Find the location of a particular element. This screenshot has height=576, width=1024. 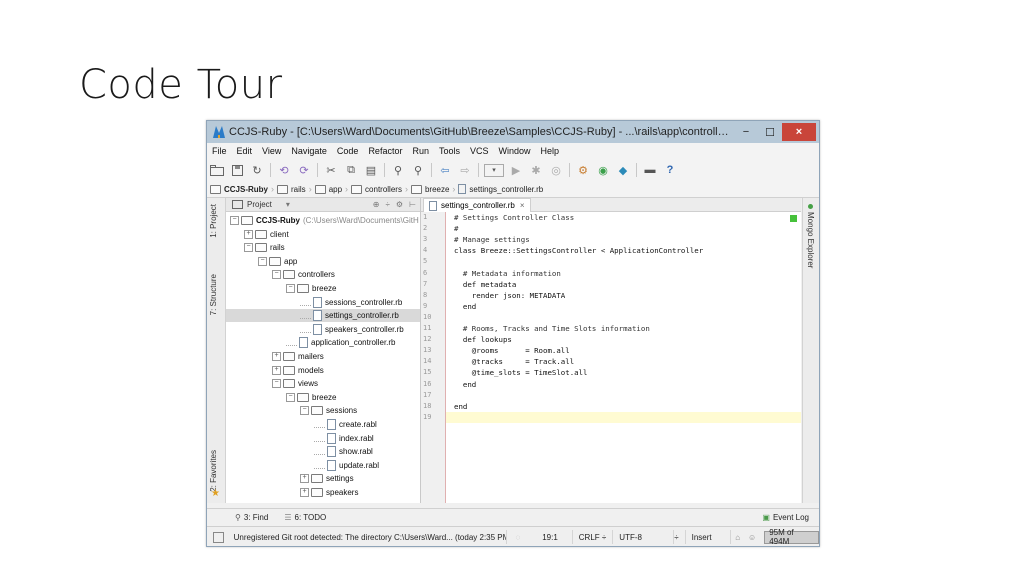

menu-window: Window is located at coordinates (515, 151).